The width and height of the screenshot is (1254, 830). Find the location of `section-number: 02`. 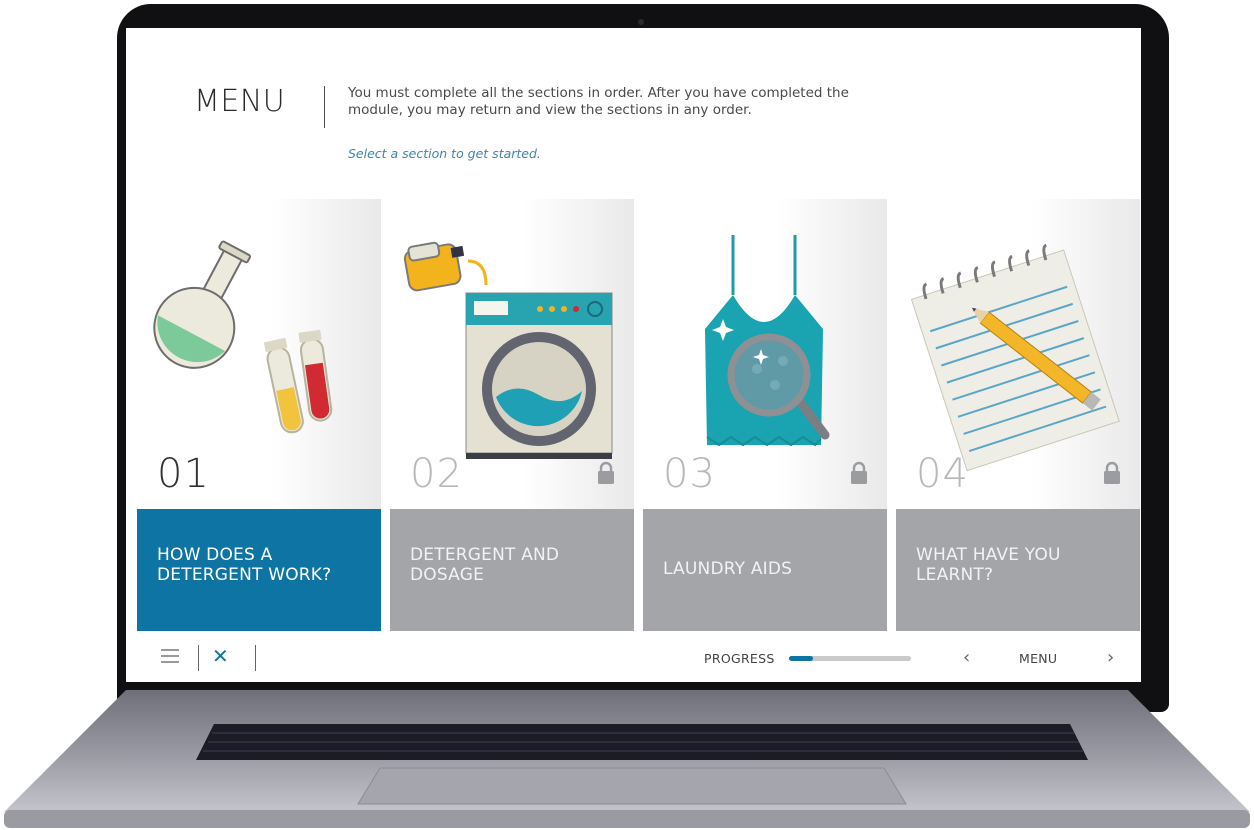

section-number: 02 is located at coordinates (436, 474).